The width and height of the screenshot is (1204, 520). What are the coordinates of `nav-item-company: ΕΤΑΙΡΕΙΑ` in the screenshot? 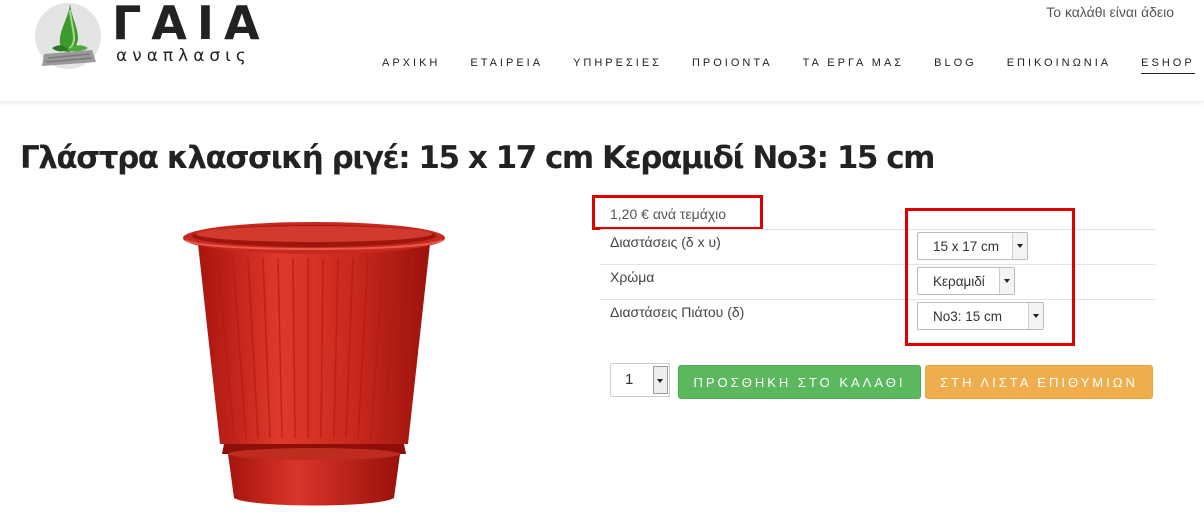 It's located at (506, 65).